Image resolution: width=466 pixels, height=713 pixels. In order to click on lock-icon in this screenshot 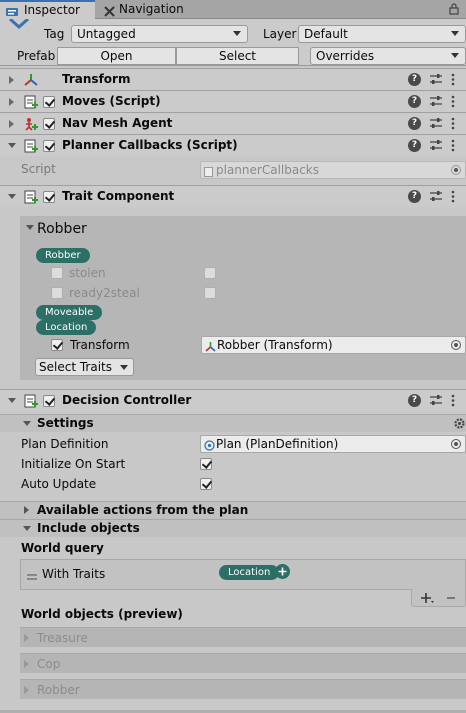, I will do `click(454, 9)`.